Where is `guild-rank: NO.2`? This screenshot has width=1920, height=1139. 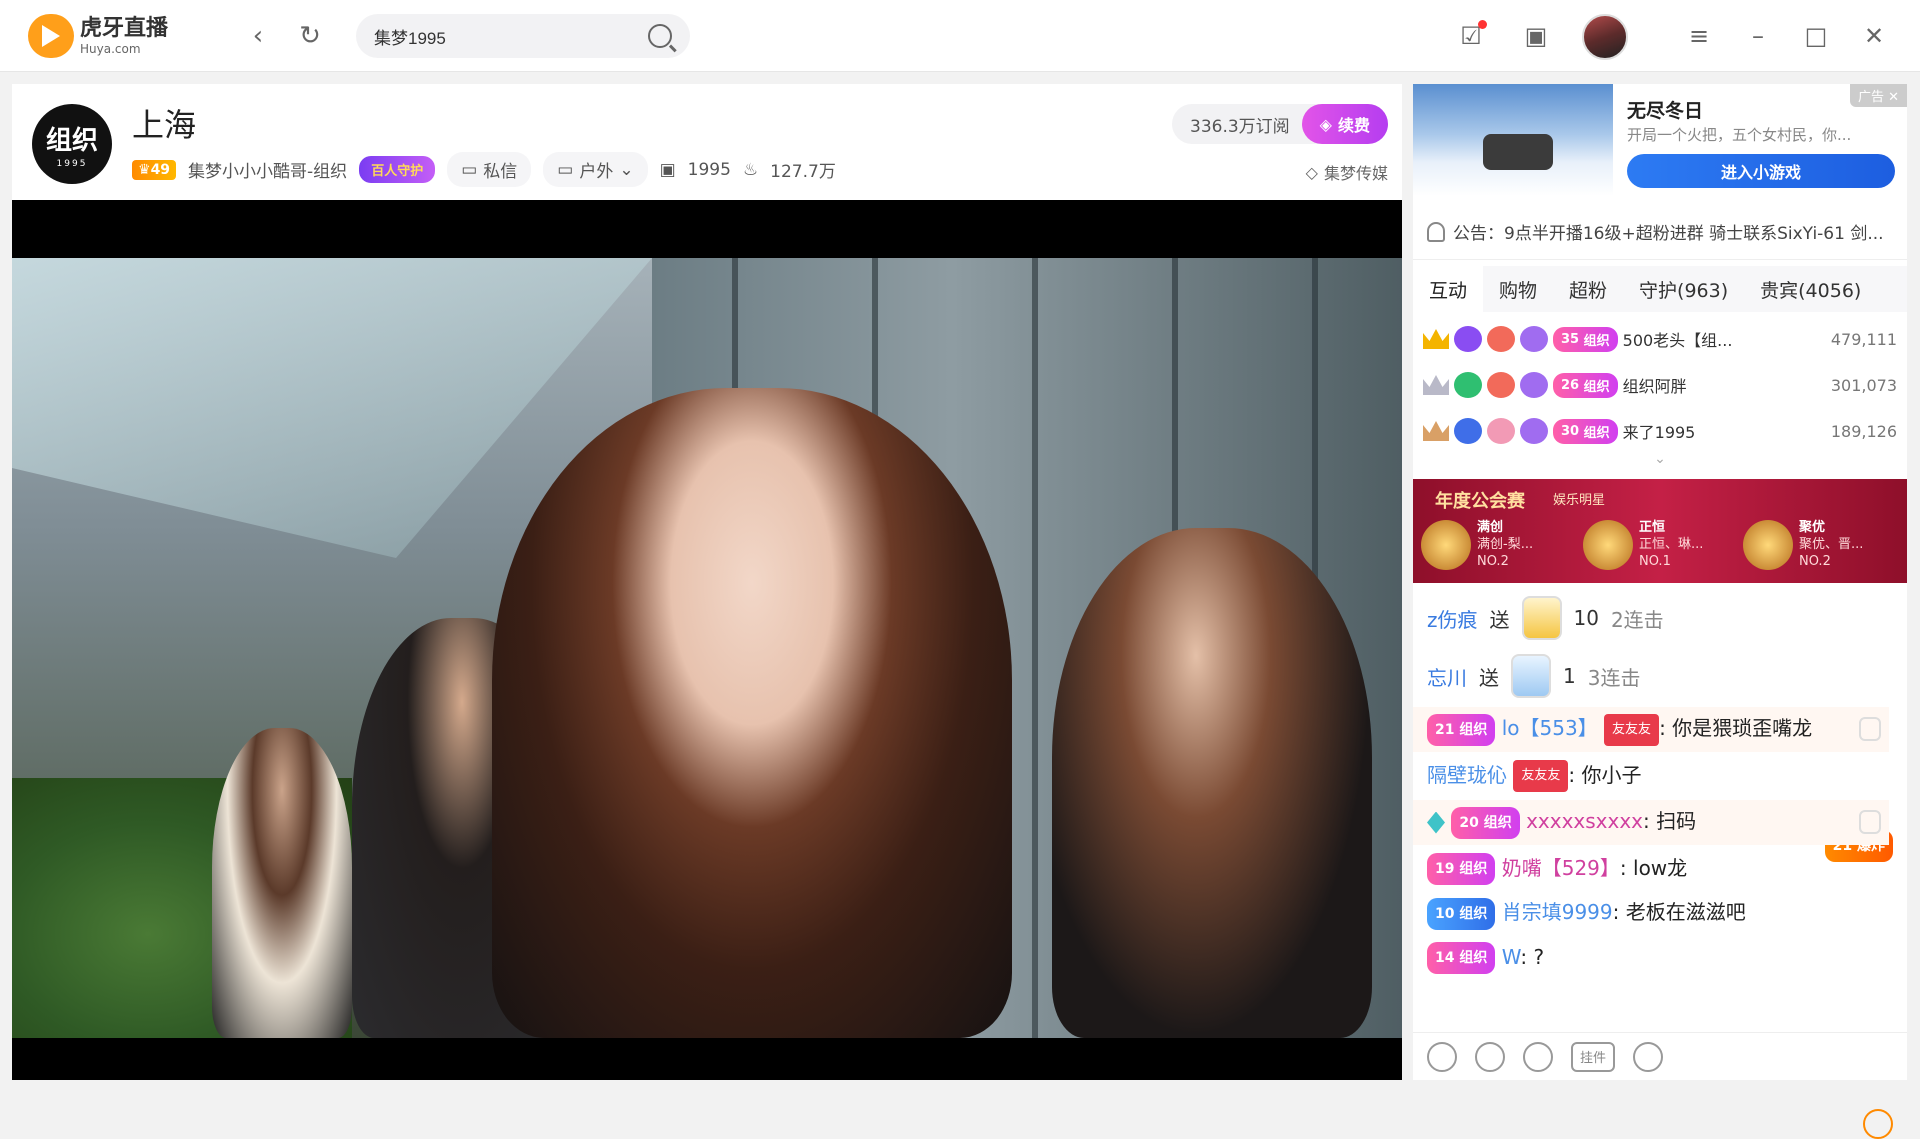 guild-rank: NO.2 is located at coordinates (1815, 561).